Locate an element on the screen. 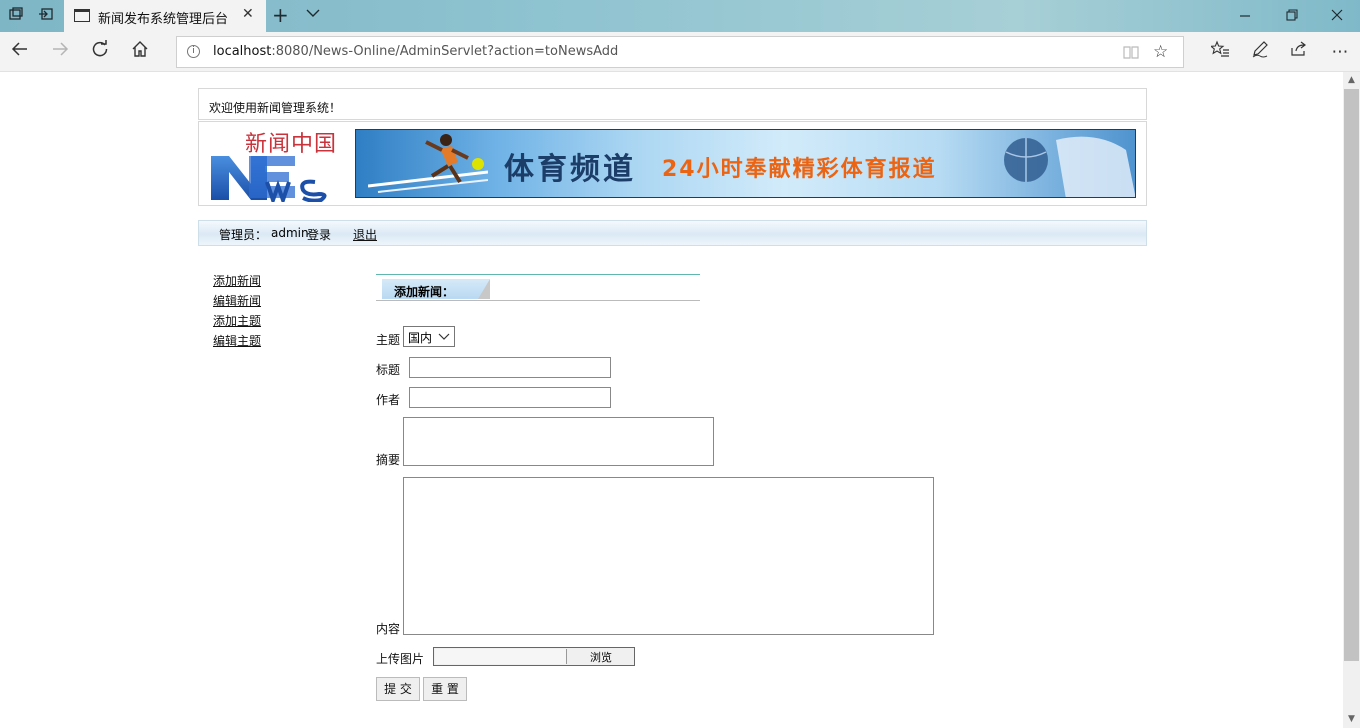 The image size is (1360, 728). share-icon is located at coordinates (1299, 52).